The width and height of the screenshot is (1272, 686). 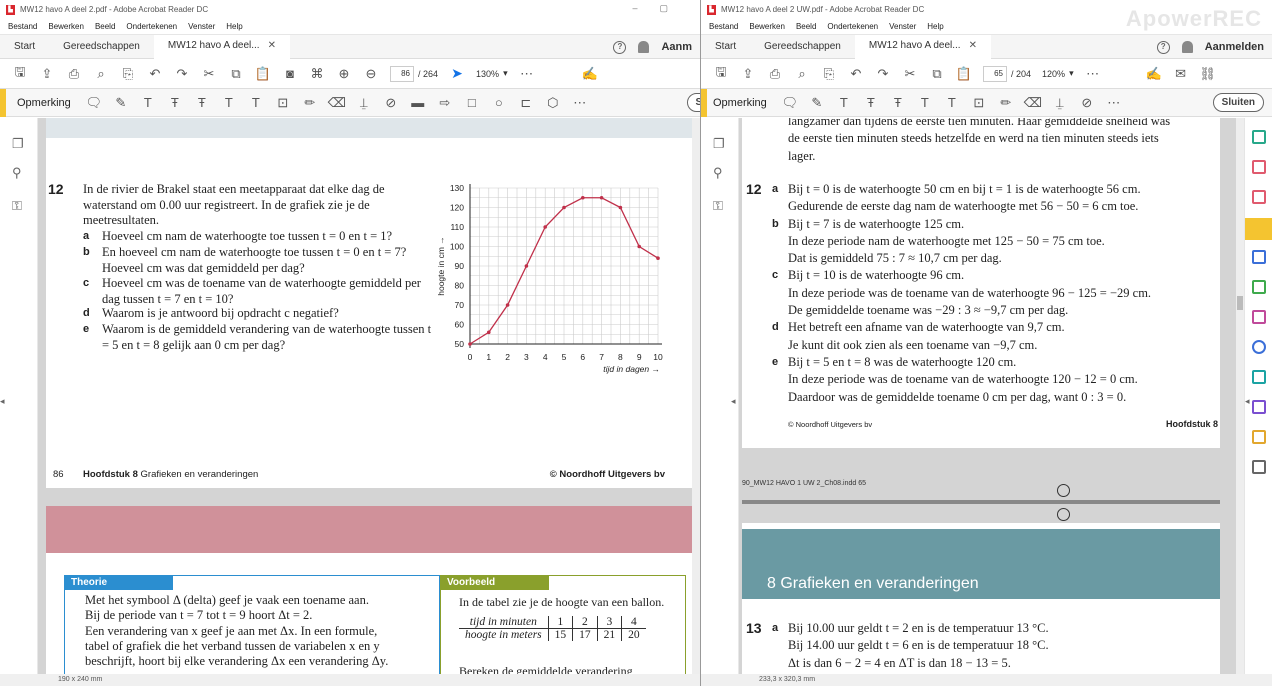 I want to click on circle-icon: ○, so click(x=499, y=103).